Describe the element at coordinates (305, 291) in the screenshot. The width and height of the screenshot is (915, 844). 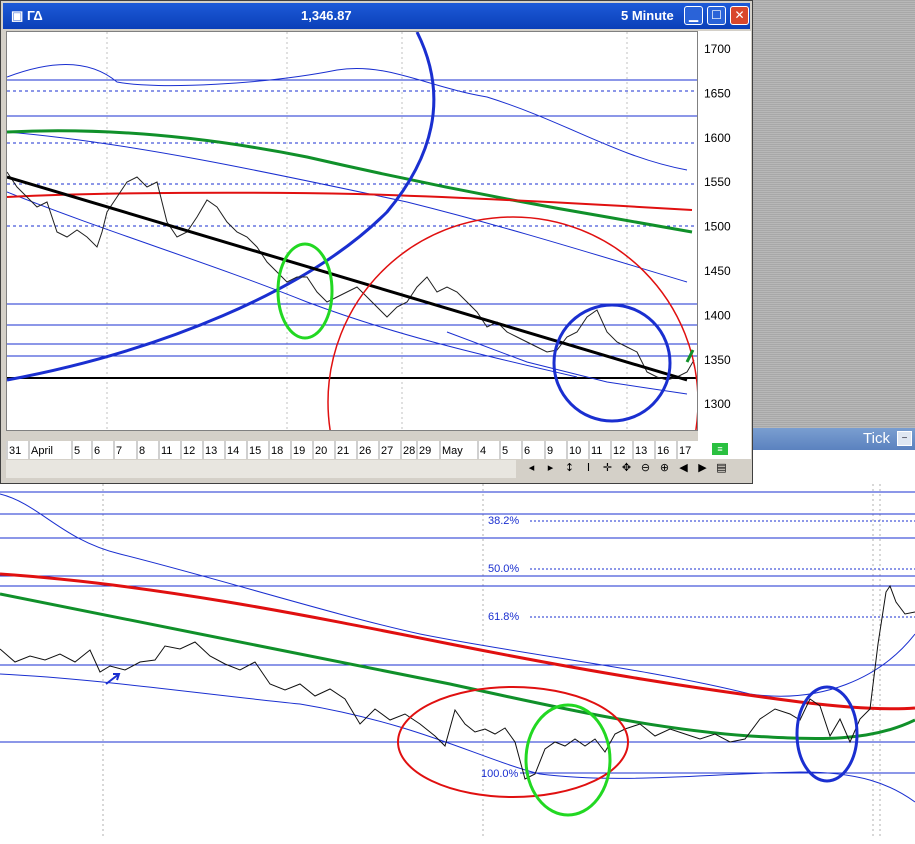
I see `green-circle-annotation` at that location.